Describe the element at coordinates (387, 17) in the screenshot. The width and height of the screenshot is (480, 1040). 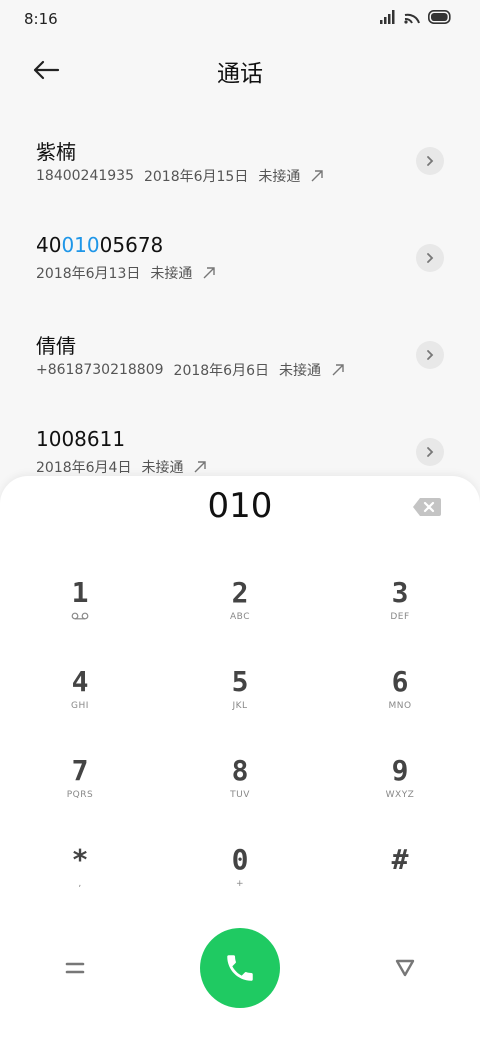
I see `signal-icon` at that location.